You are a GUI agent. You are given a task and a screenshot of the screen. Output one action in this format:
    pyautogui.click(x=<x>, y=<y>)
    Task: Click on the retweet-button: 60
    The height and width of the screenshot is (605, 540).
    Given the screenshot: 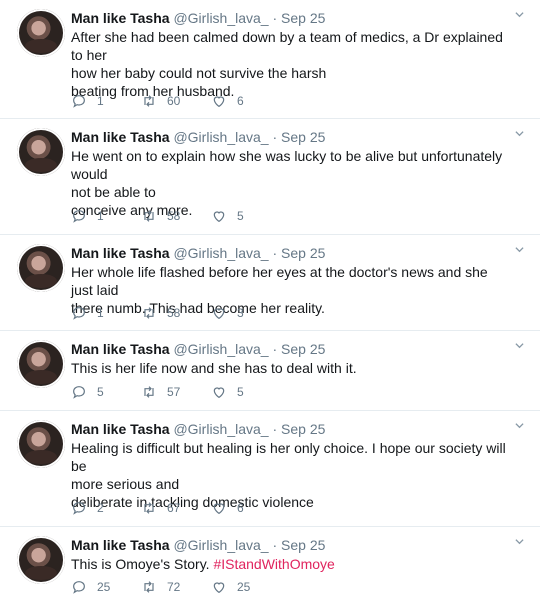 What is the action you would take?
    pyautogui.click(x=176, y=101)
    